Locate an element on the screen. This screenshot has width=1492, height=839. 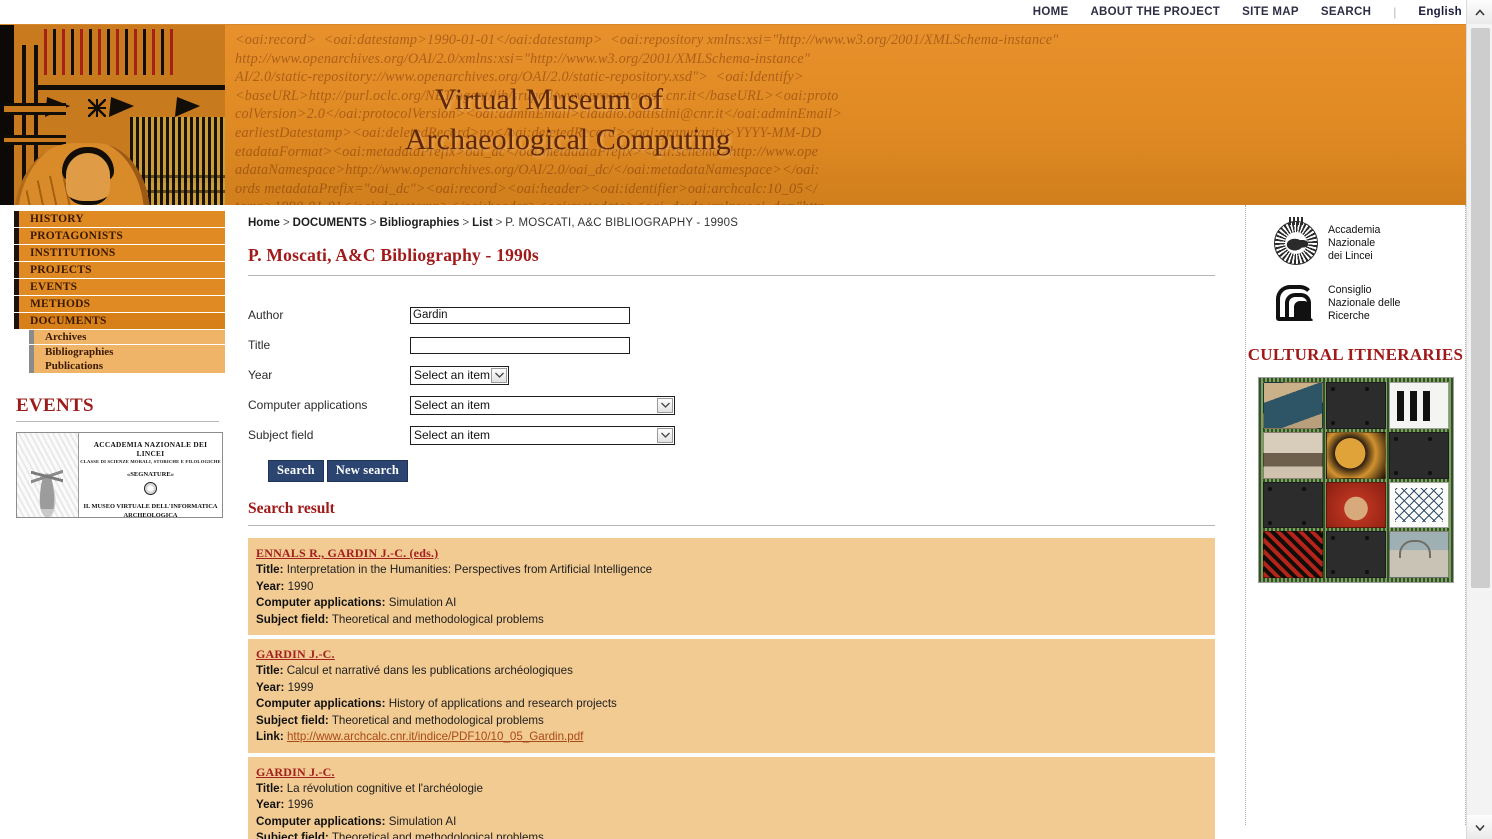
breadcrumb-item-home: Home is located at coordinates (264, 223).